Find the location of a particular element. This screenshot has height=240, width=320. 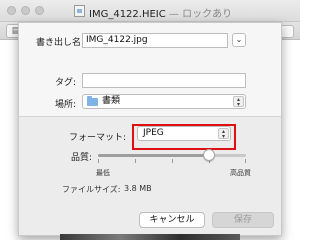

folder-icon is located at coordinates (92, 101).